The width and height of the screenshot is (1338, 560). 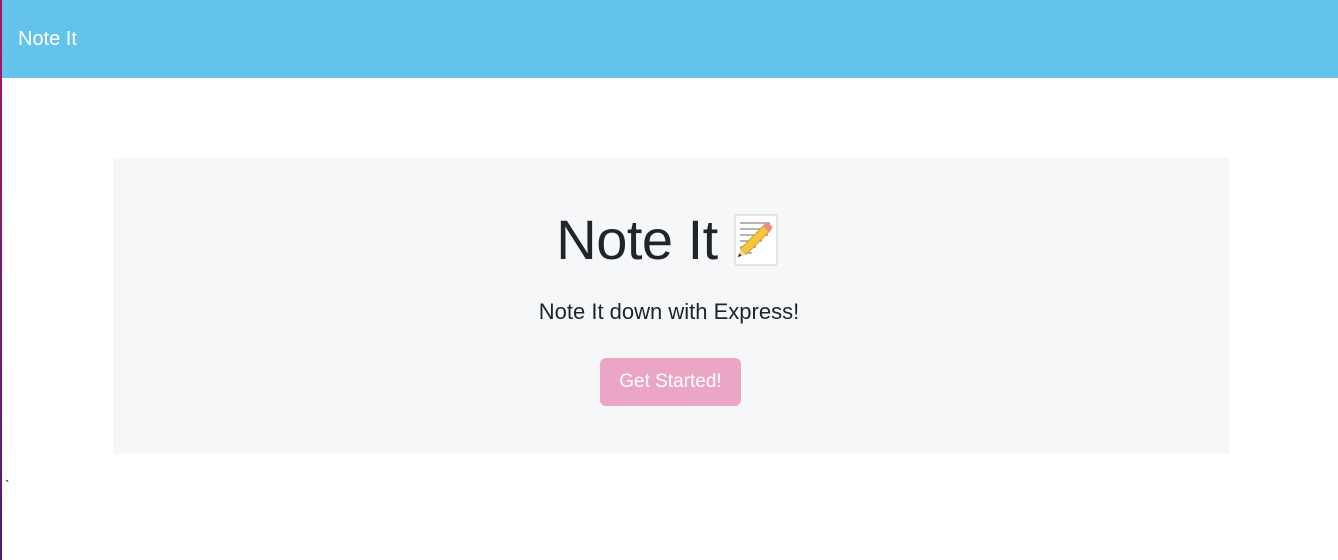 I want to click on window-edge, so click(x=1, y=280).